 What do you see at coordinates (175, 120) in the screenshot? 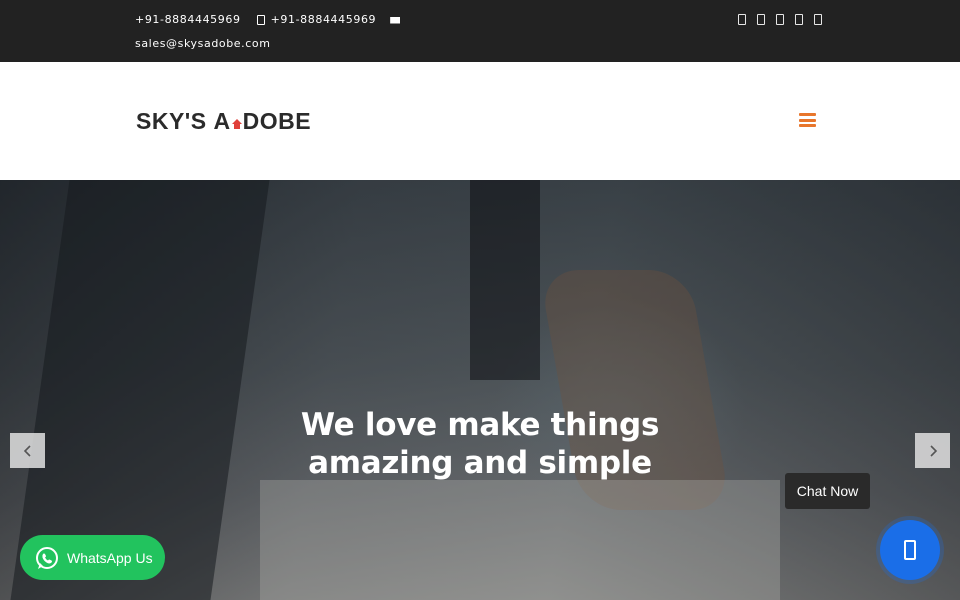
I see `logo-text-left: SKY'S` at bounding box center [175, 120].